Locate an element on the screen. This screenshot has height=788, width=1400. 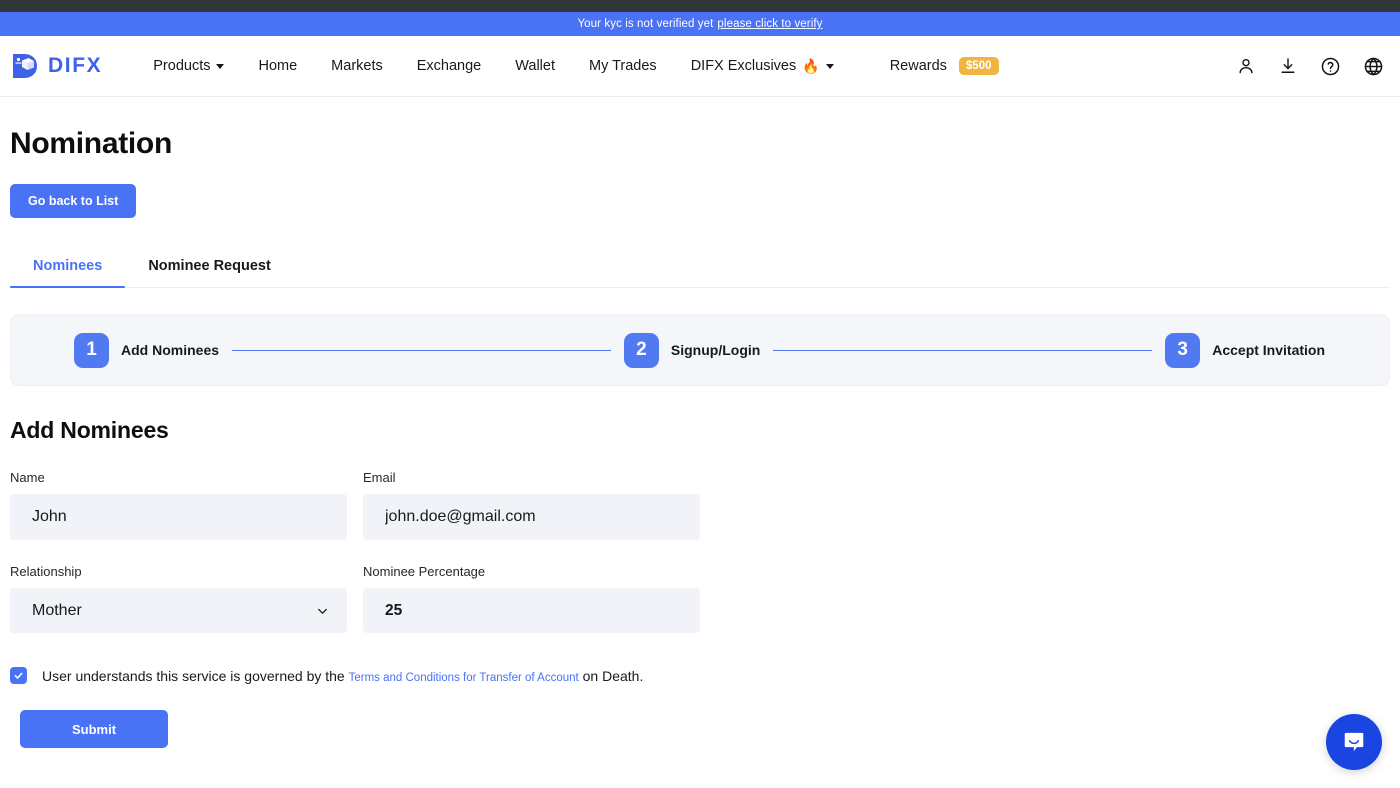
nav-label-difx-exclusives: DIFX Exclusives is located at coordinates (743, 65).